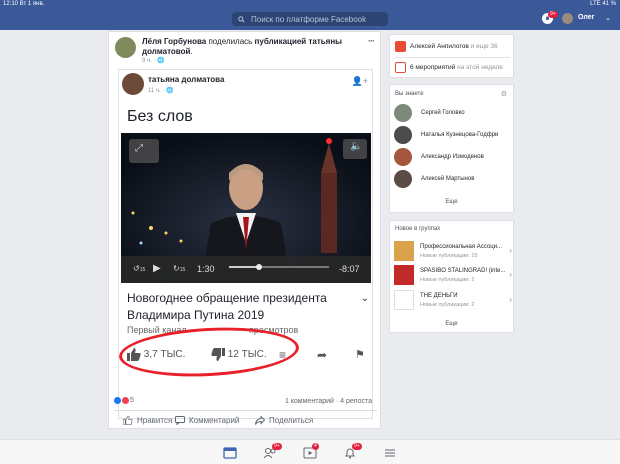 This screenshot has width=620, height=464. What do you see at coordinates (349, 269) in the screenshot?
I see `video-remaining-time: -8:07` at bounding box center [349, 269].